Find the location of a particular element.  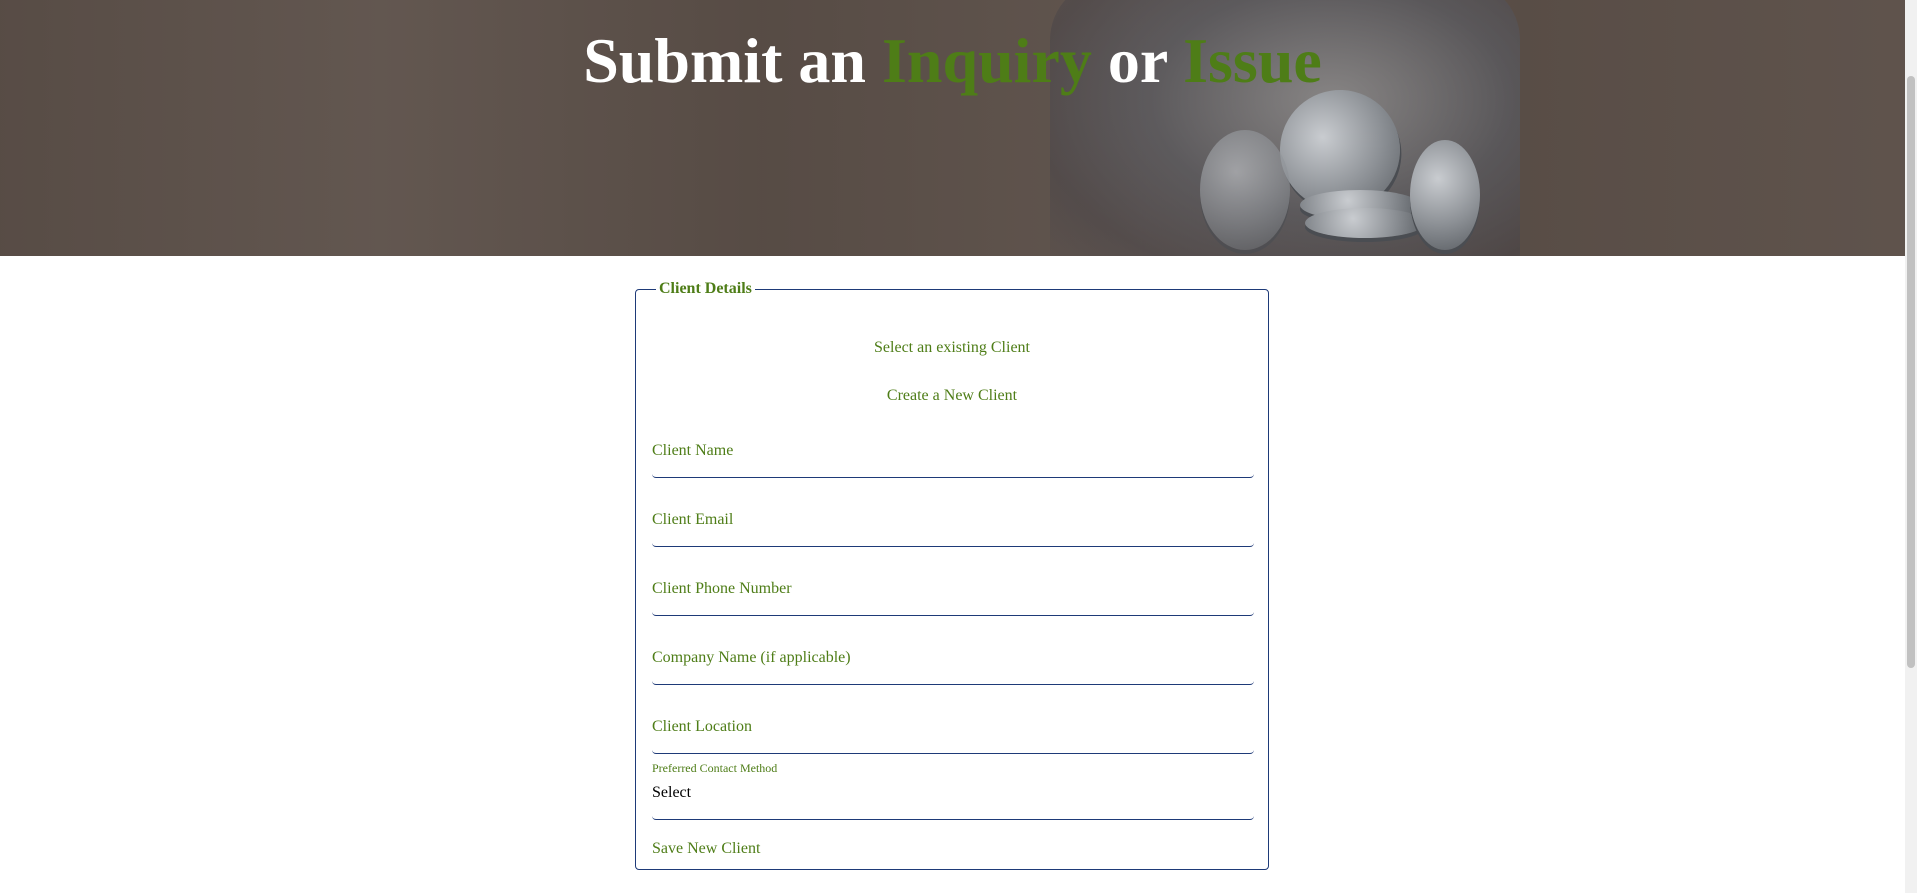

client-phone-field-wrap is located at coordinates (953, 595).